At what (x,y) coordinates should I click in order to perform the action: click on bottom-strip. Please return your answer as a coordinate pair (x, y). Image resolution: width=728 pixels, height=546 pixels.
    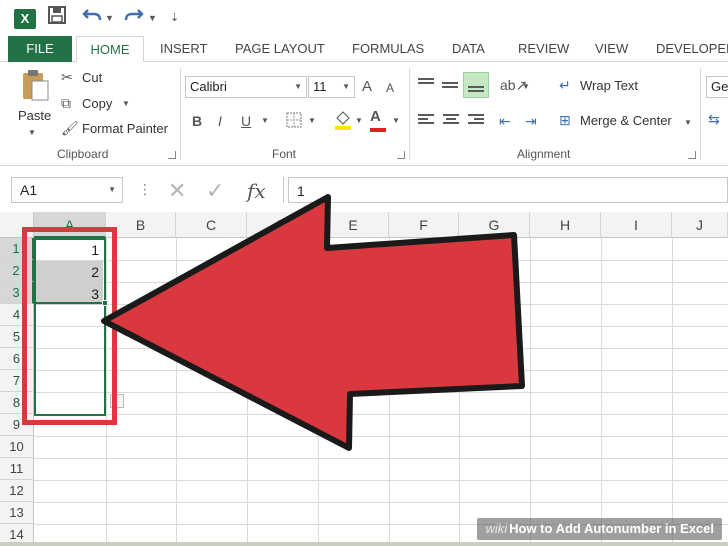
    Looking at the image, I should click on (364, 544).